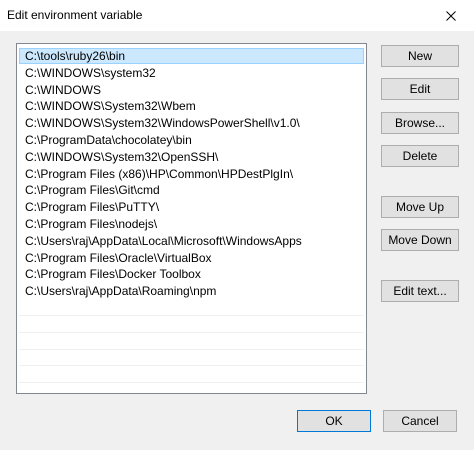 Image resolution: width=474 pixels, height=450 pixels. I want to click on list-item: C:\Program Files\PuTTY\, so click(191, 207).